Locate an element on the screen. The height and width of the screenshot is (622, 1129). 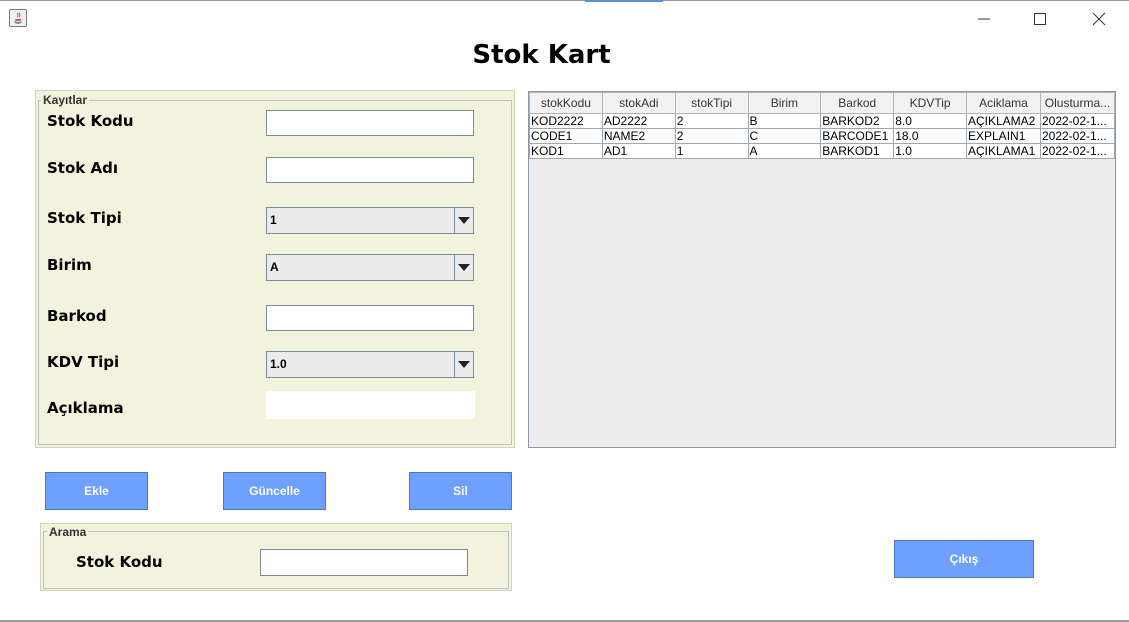
table-cell: C is located at coordinates (784, 136).